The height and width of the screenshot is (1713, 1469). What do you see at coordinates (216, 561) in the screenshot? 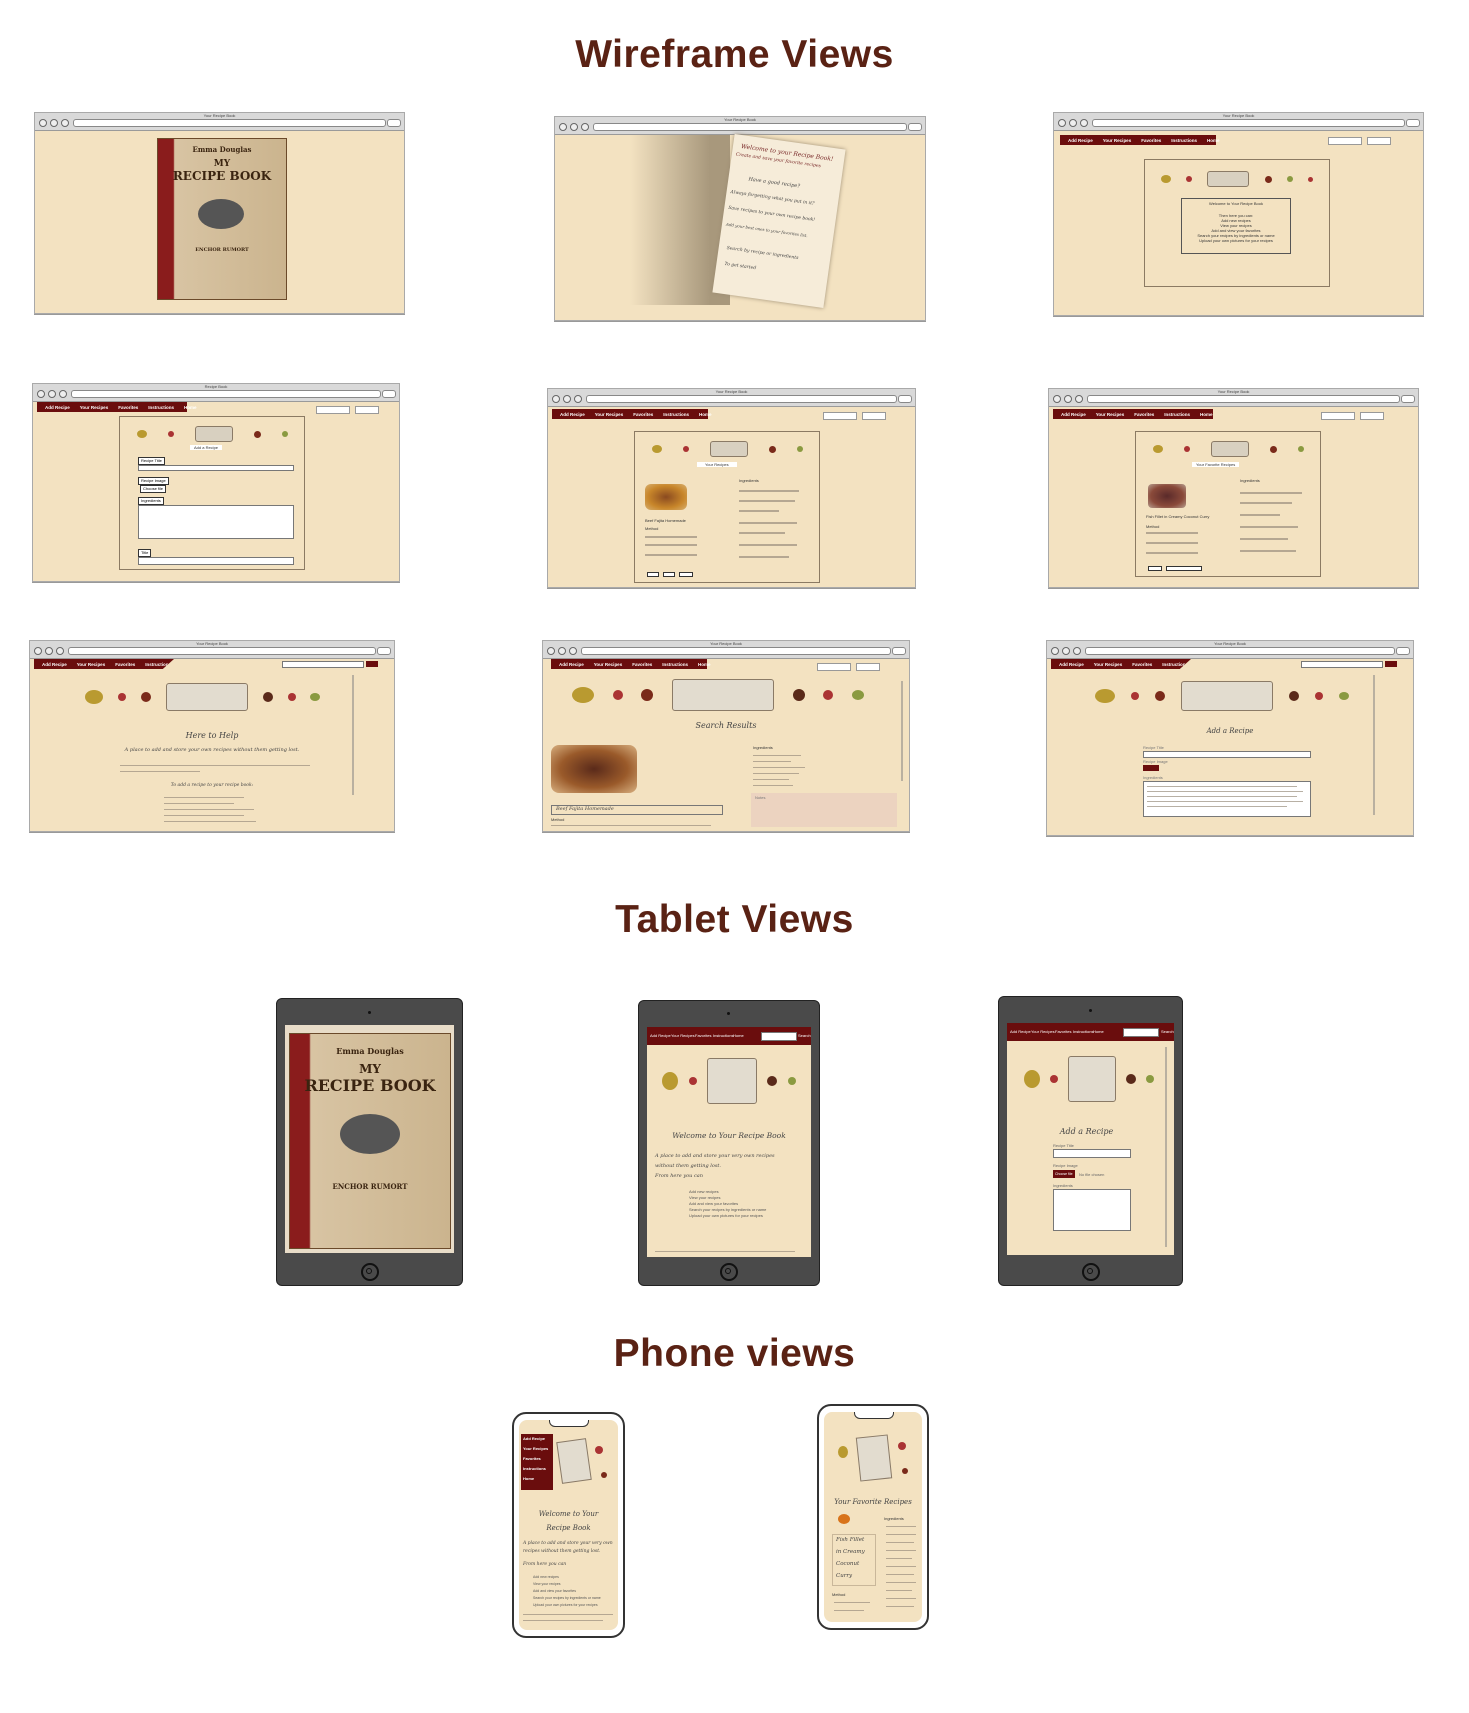
I see `title-input` at bounding box center [216, 561].